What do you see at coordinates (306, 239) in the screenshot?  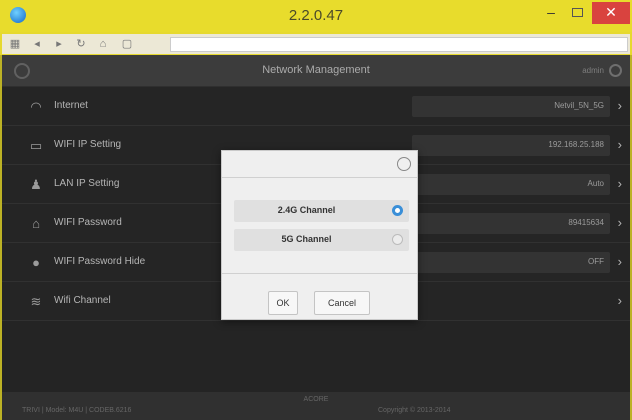 I see `option-label: 5G Channel` at bounding box center [306, 239].